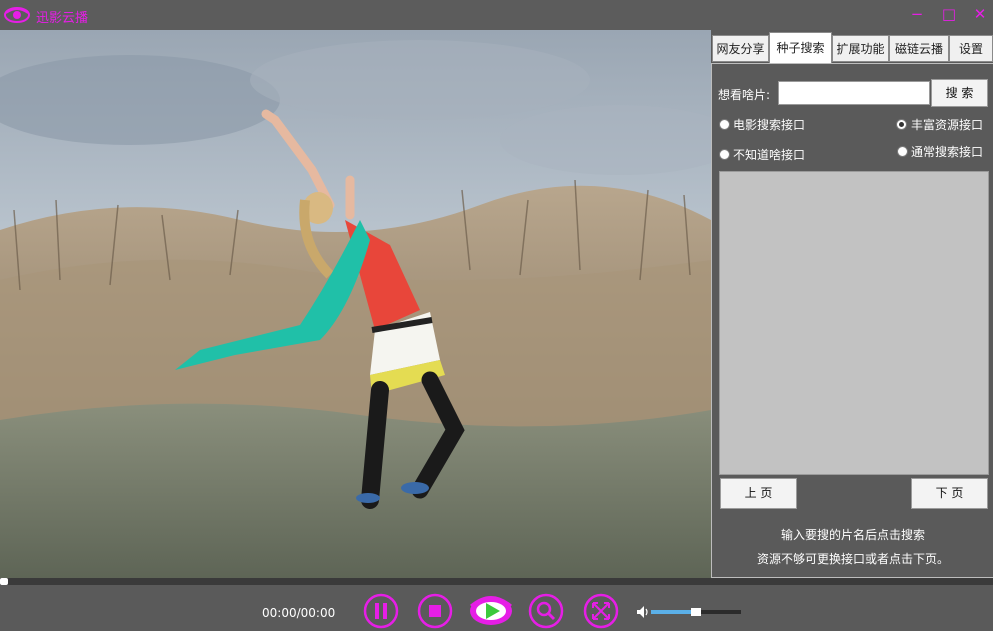 Image resolution: width=993 pixels, height=631 pixels. What do you see at coordinates (901, 124) in the screenshot?
I see `radio-rich-resources` at bounding box center [901, 124].